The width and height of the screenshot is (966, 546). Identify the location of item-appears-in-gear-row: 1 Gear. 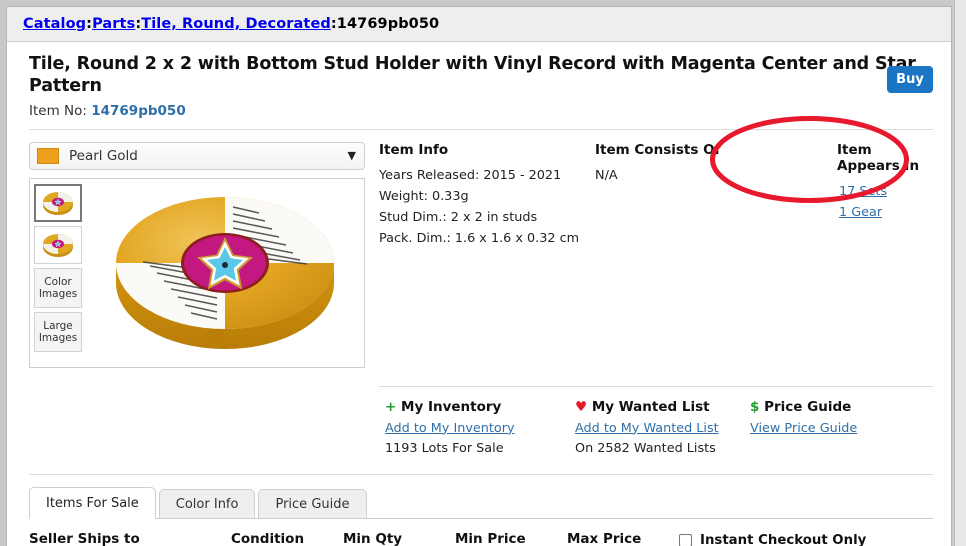
(855, 213).